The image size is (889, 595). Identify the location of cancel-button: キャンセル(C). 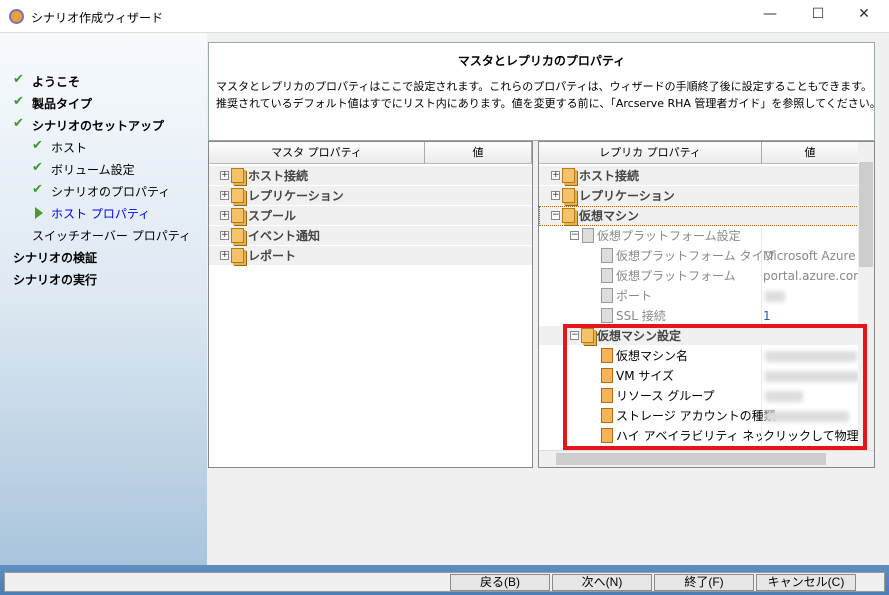
(806, 582).